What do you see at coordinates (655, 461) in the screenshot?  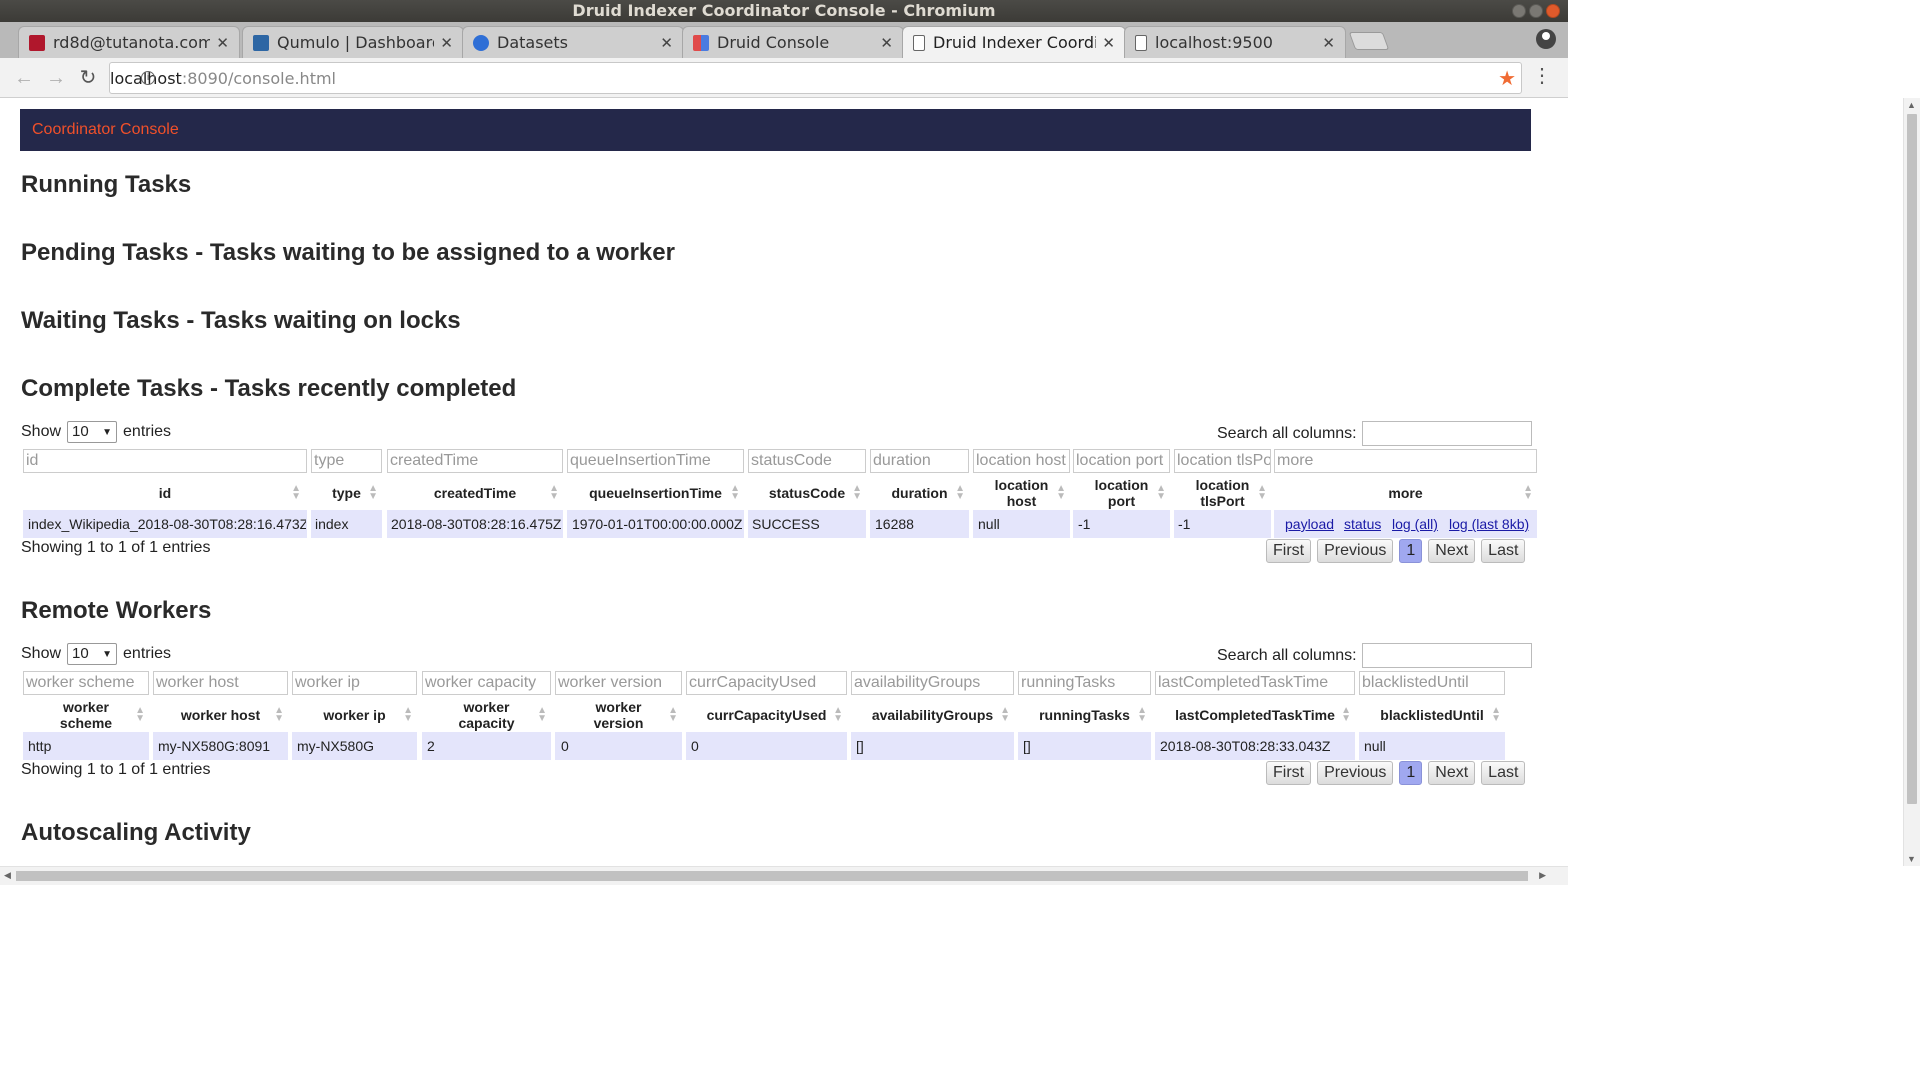 I see `filter-queueinsertiontime-input: queueInsertionTime` at bounding box center [655, 461].